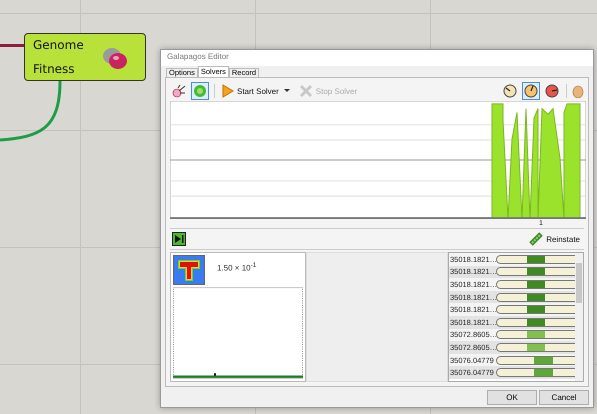 This screenshot has height=414, width=597. I want to click on gene-strand-icon, so click(536, 239).